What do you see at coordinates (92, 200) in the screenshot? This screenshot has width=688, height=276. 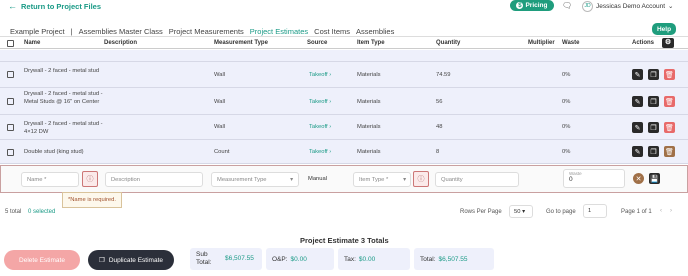 I see `error-tooltip: *Name is required.` at bounding box center [92, 200].